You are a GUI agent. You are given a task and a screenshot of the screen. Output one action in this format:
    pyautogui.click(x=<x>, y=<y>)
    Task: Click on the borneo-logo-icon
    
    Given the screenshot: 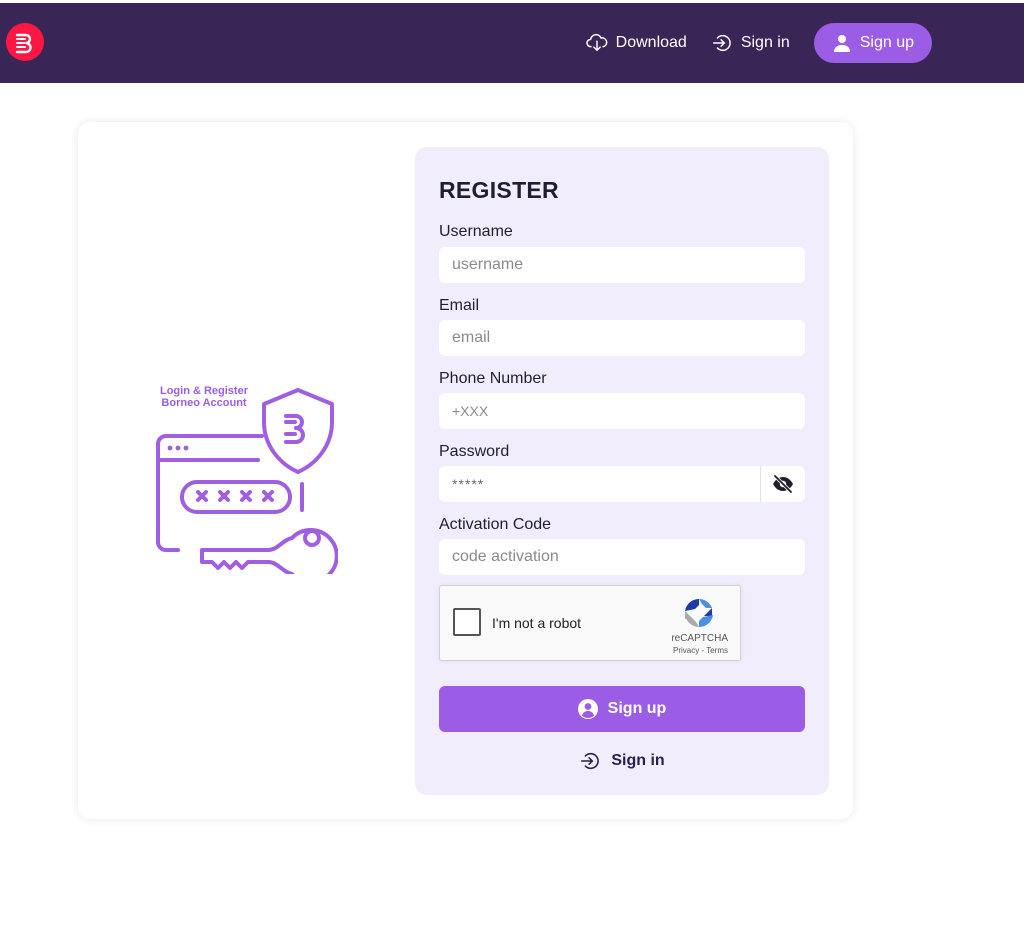 What is the action you would take?
    pyautogui.click(x=23, y=43)
    